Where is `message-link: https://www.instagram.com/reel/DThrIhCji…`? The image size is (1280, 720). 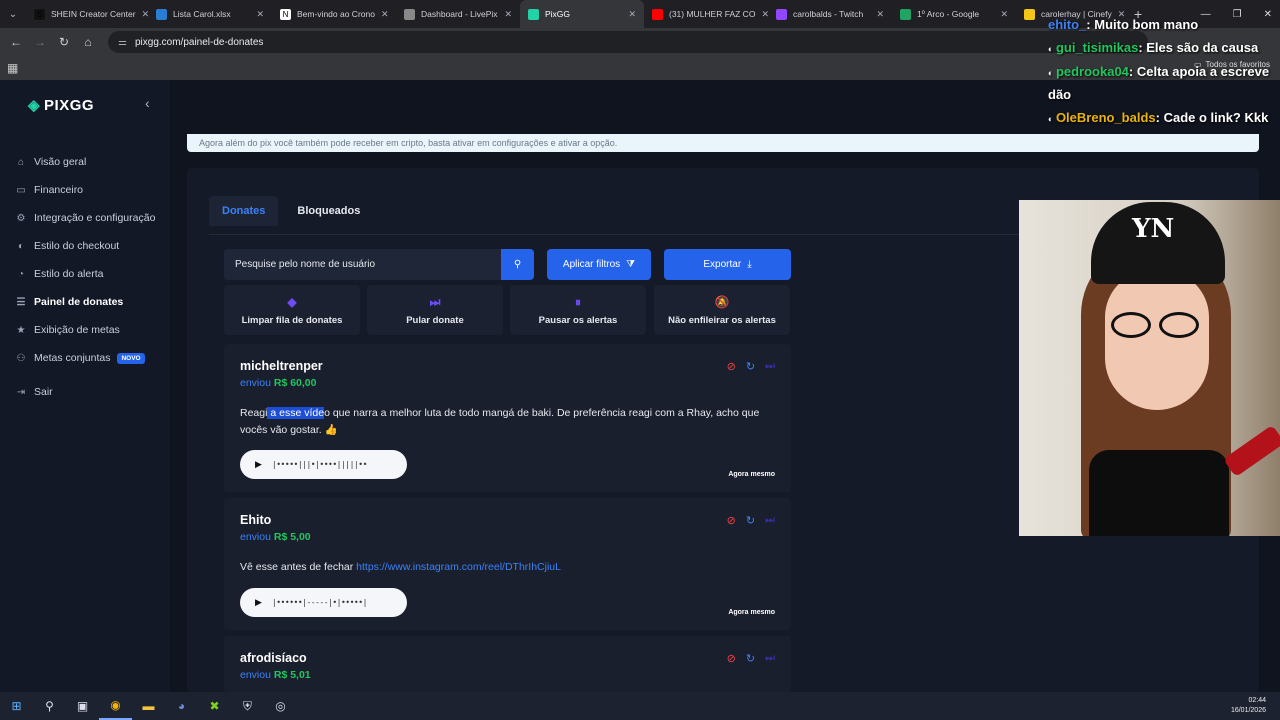 message-link: https://www.instagram.com/reel/DThrIhCji… is located at coordinates (458, 567).